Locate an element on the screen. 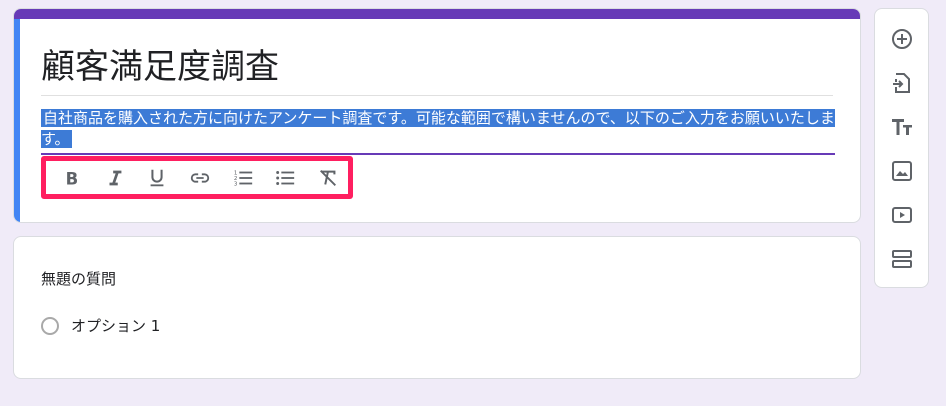 The width and height of the screenshot is (946, 406). italic-icon is located at coordinates (115, 177).